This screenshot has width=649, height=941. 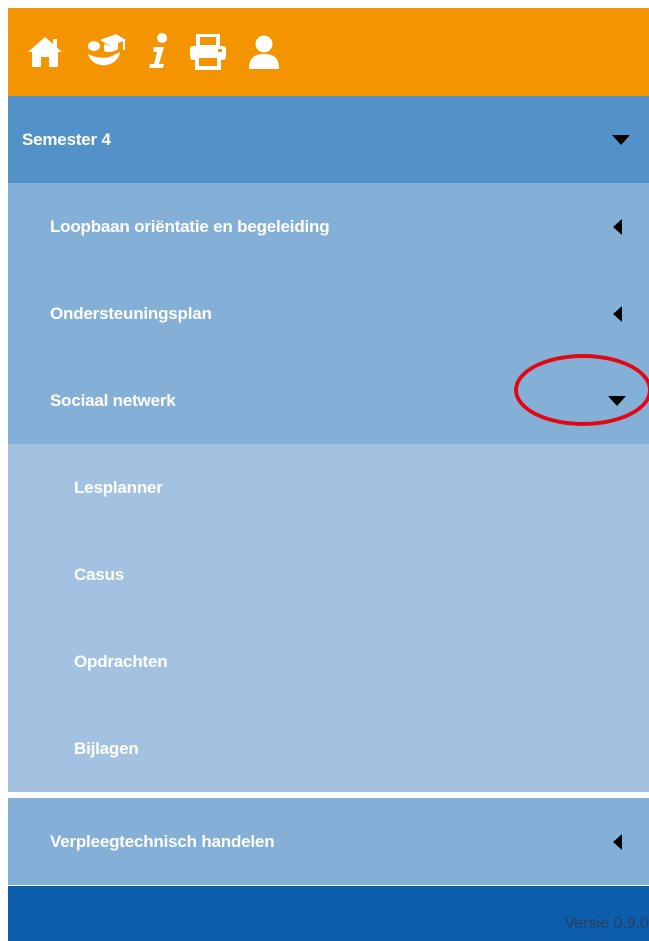 I want to click on menu-item-verpleegtechnisch: Verpleegtechnisch handelen, so click(x=328, y=841).